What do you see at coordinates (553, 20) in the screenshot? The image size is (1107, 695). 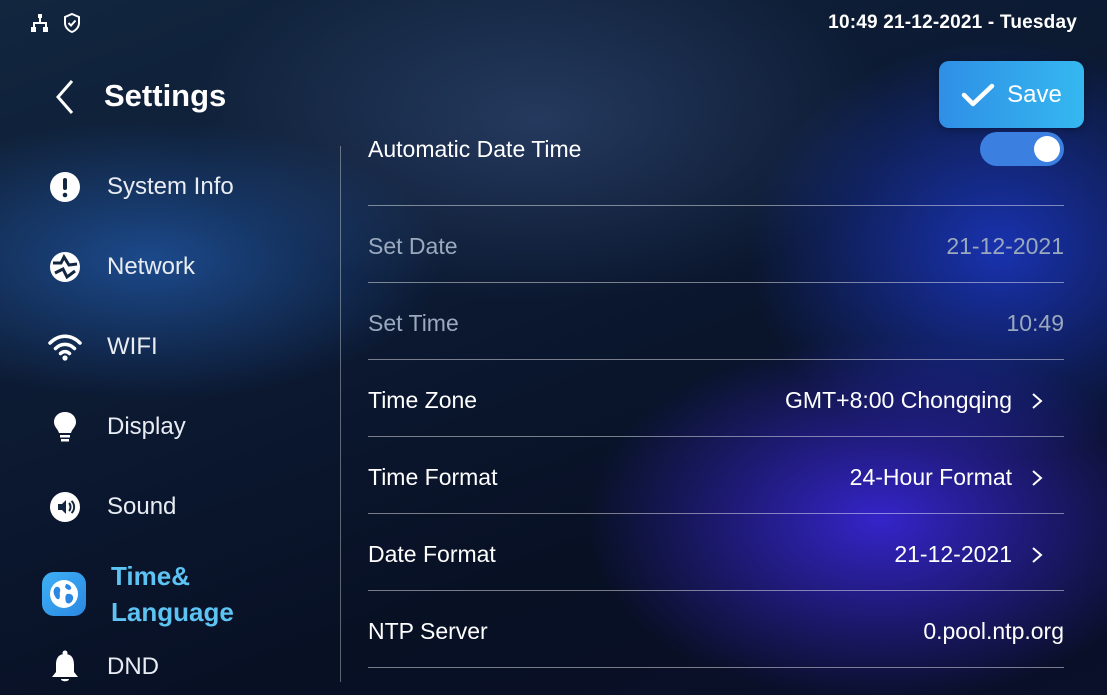 I see `status-bar: 10:49 21-12-2021 - Tuesday` at bounding box center [553, 20].